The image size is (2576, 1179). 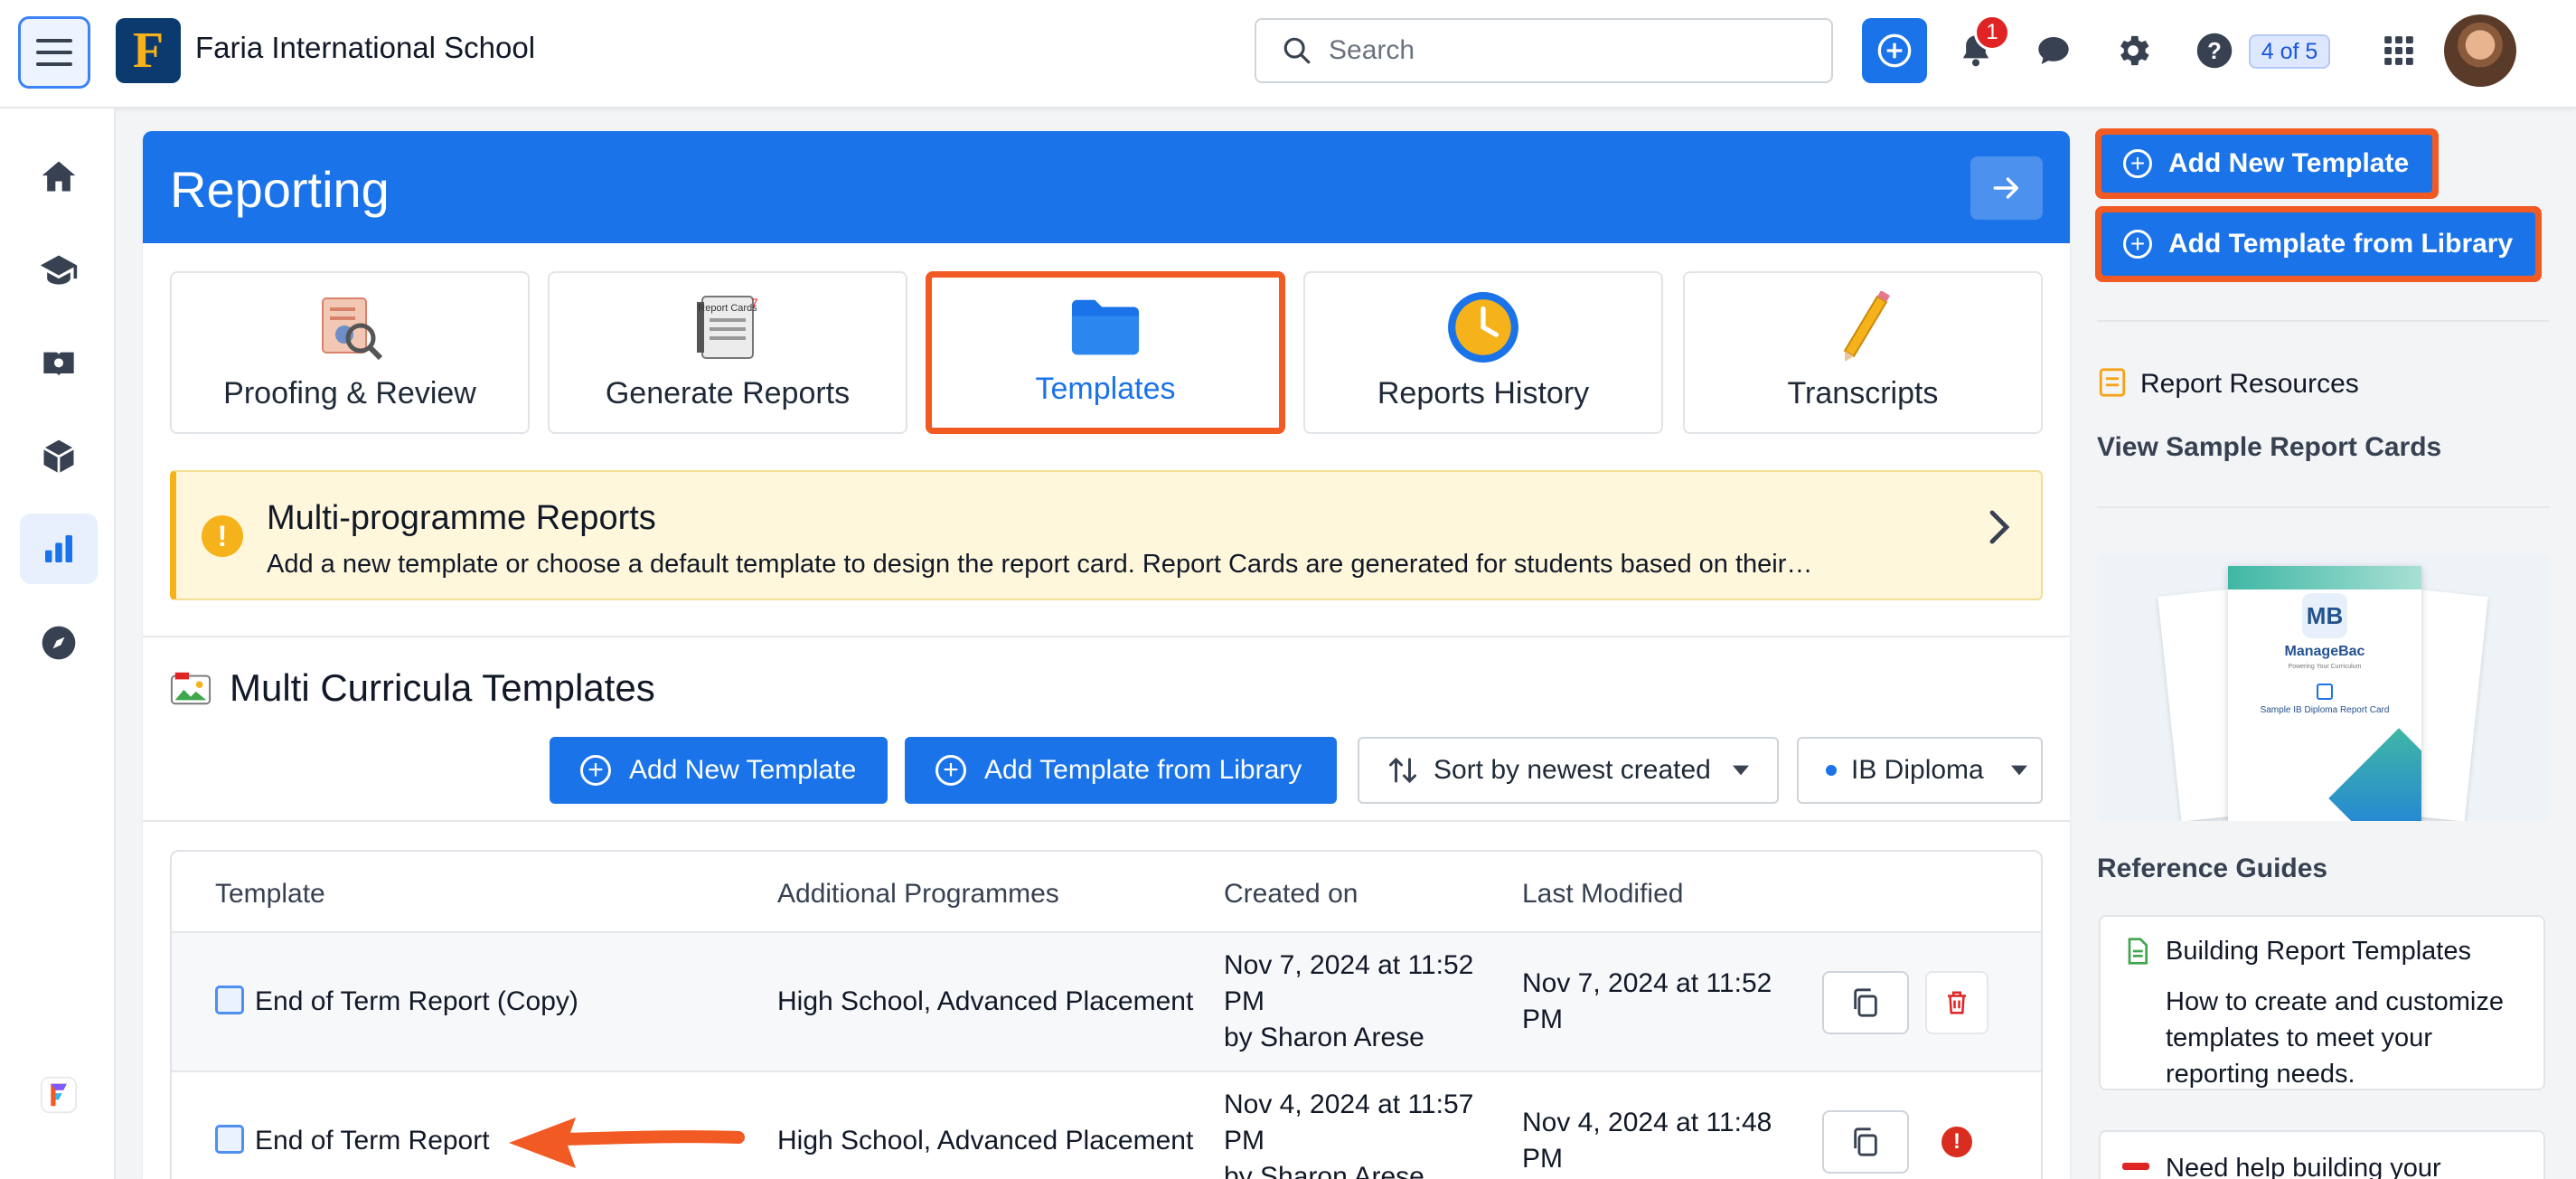 What do you see at coordinates (1564, 50) in the screenshot?
I see `search-input` at bounding box center [1564, 50].